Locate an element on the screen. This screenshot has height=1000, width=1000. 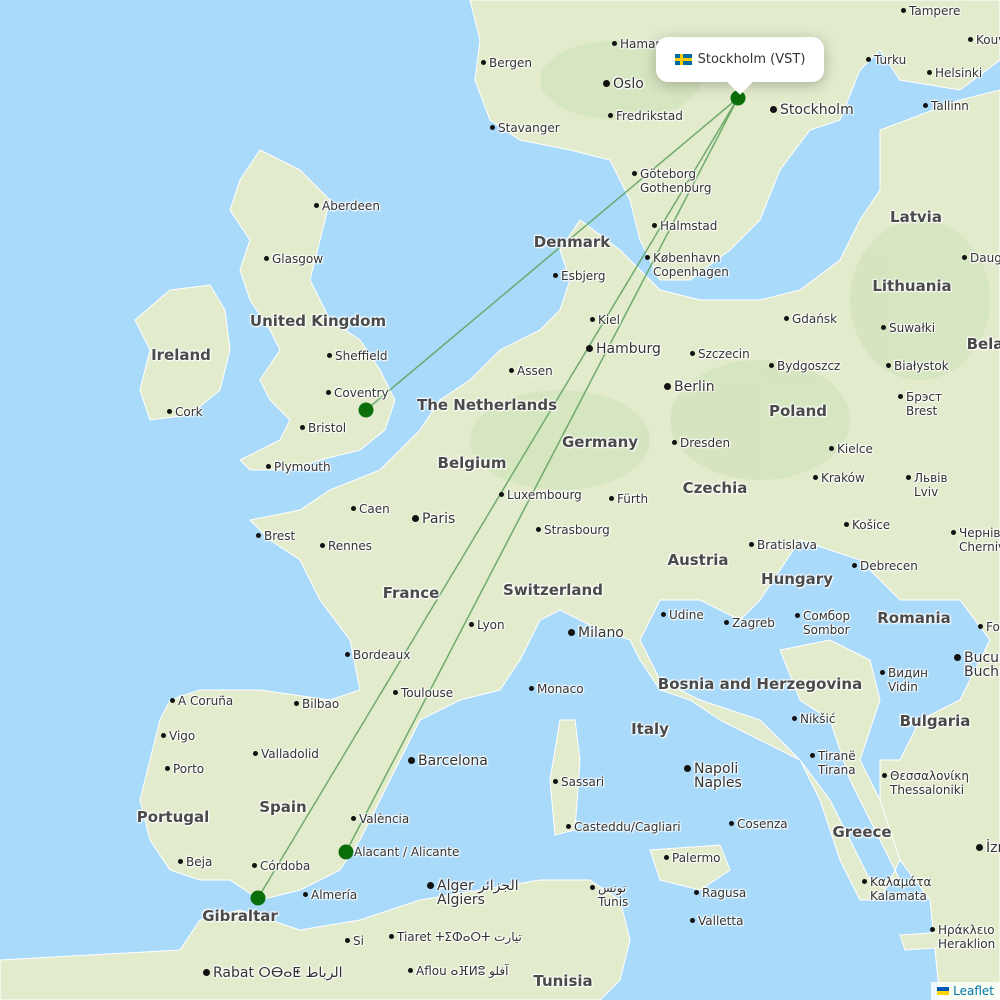
city-label: Nikšić is located at coordinates (813, 719).